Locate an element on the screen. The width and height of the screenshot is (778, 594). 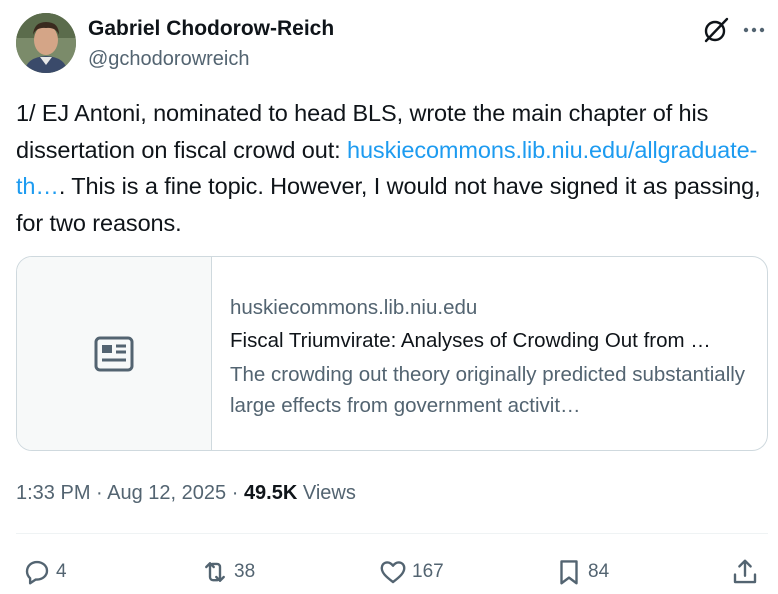
like-button: 167 is located at coordinates (411, 572).